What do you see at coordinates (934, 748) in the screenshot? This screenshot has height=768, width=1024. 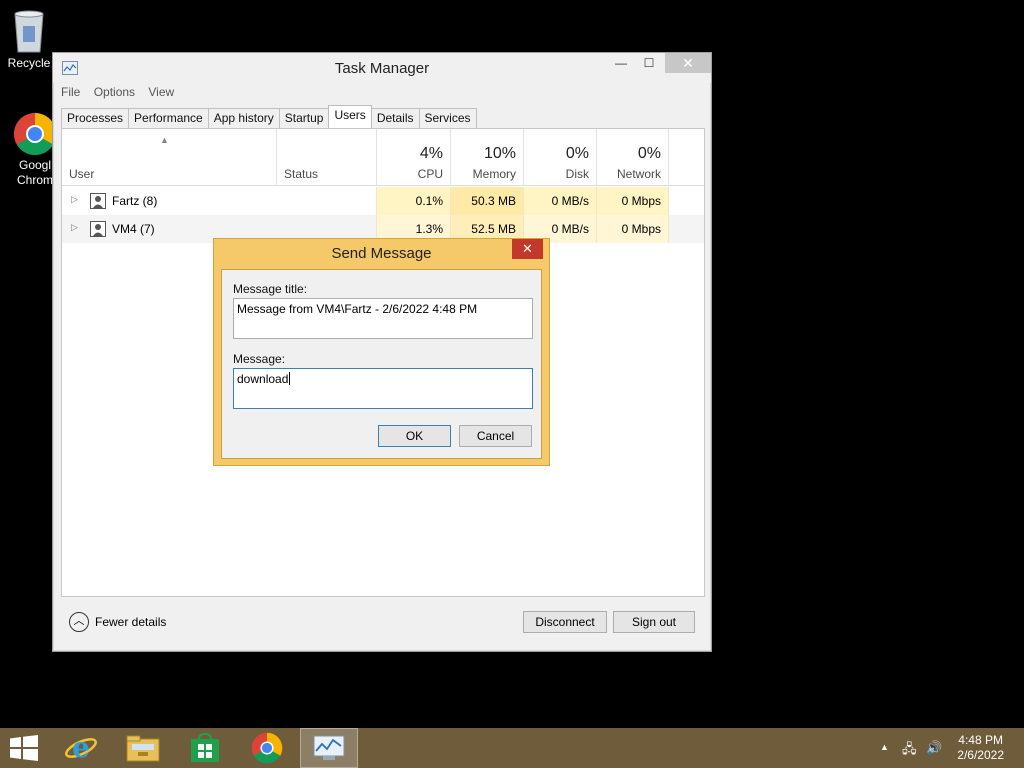 I see `volume-icon: 🔊` at bounding box center [934, 748].